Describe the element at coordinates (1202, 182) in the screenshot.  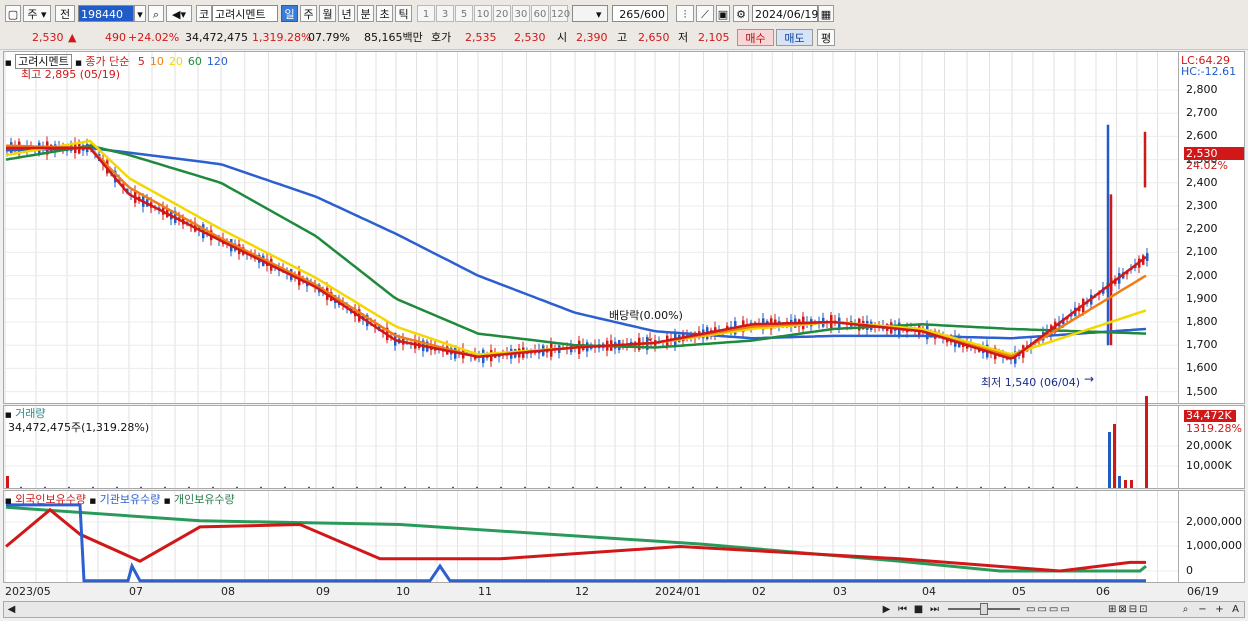
I see `price-tick: 2,400` at that location.